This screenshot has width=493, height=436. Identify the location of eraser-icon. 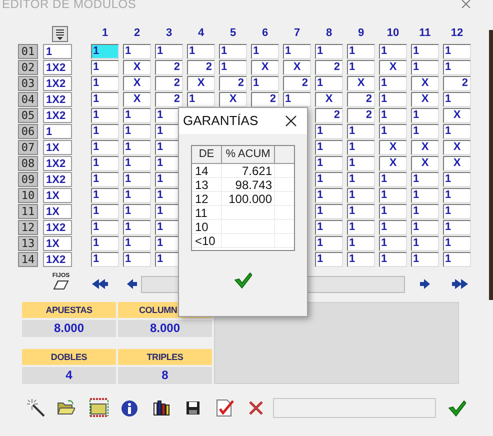
(61, 285).